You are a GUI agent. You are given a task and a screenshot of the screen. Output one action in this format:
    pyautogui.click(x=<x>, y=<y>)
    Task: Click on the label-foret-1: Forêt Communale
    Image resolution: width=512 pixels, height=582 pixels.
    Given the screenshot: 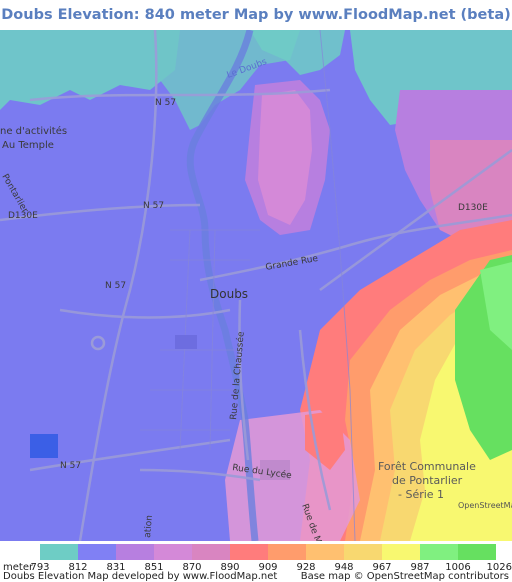 What is the action you would take?
    pyautogui.click(x=427, y=466)
    